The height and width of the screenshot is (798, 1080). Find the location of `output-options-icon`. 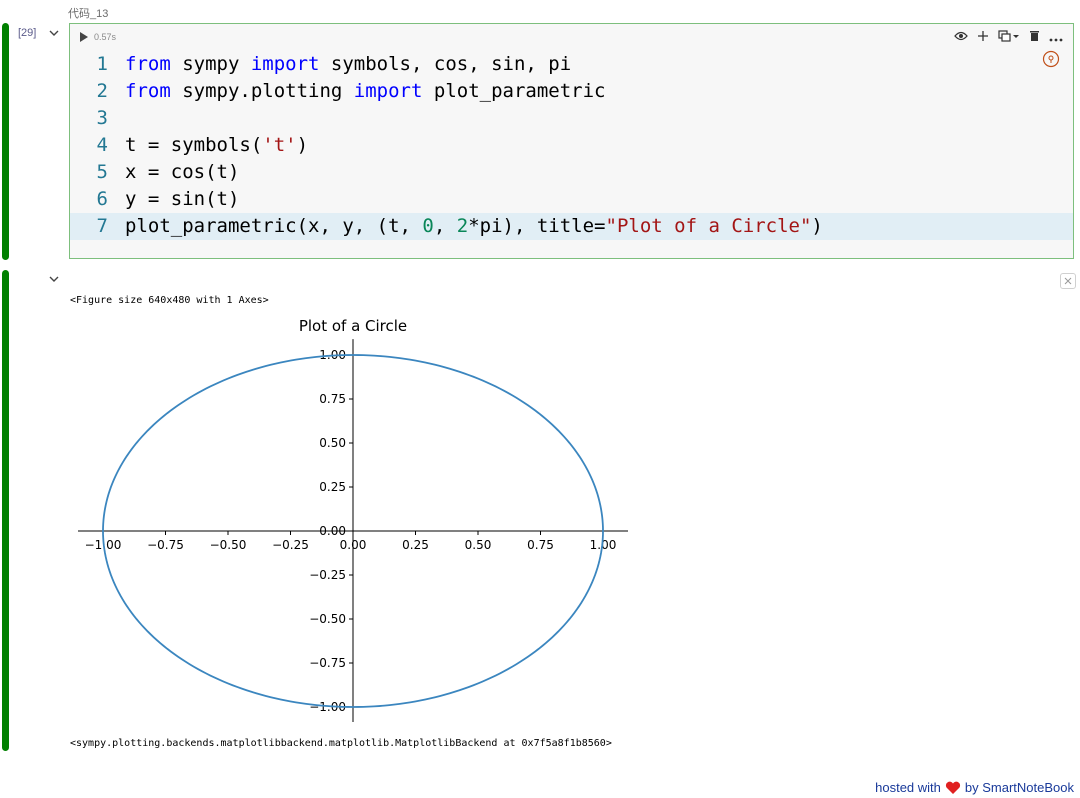

output-options-icon is located at coordinates (1068, 281).